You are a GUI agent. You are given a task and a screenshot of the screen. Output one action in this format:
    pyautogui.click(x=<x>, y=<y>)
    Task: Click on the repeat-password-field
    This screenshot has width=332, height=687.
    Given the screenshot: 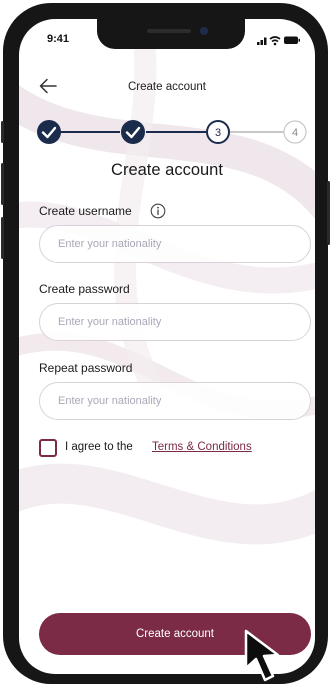 What is the action you would take?
    pyautogui.click(x=175, y=401)
    